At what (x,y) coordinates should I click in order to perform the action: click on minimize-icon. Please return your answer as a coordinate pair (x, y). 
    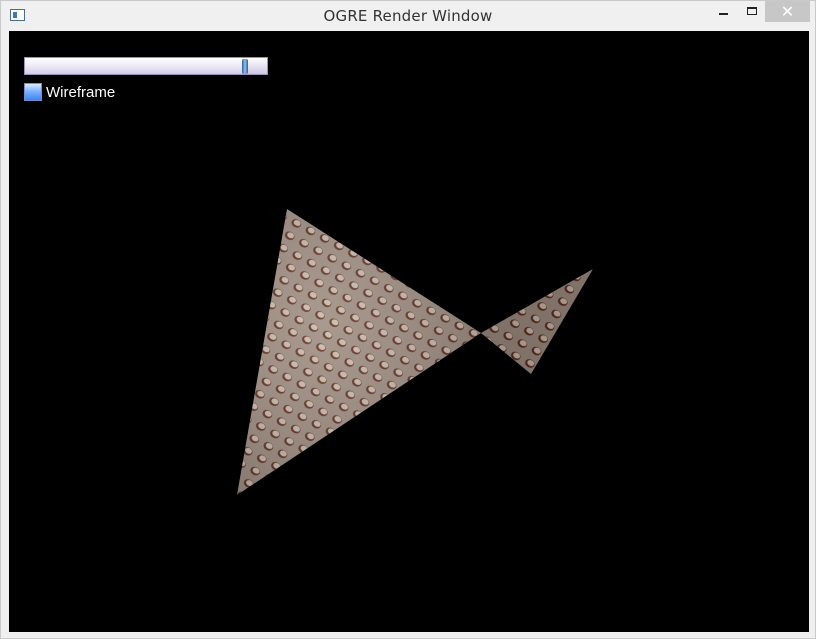
    Looking at the image, I should click on (723, 14).